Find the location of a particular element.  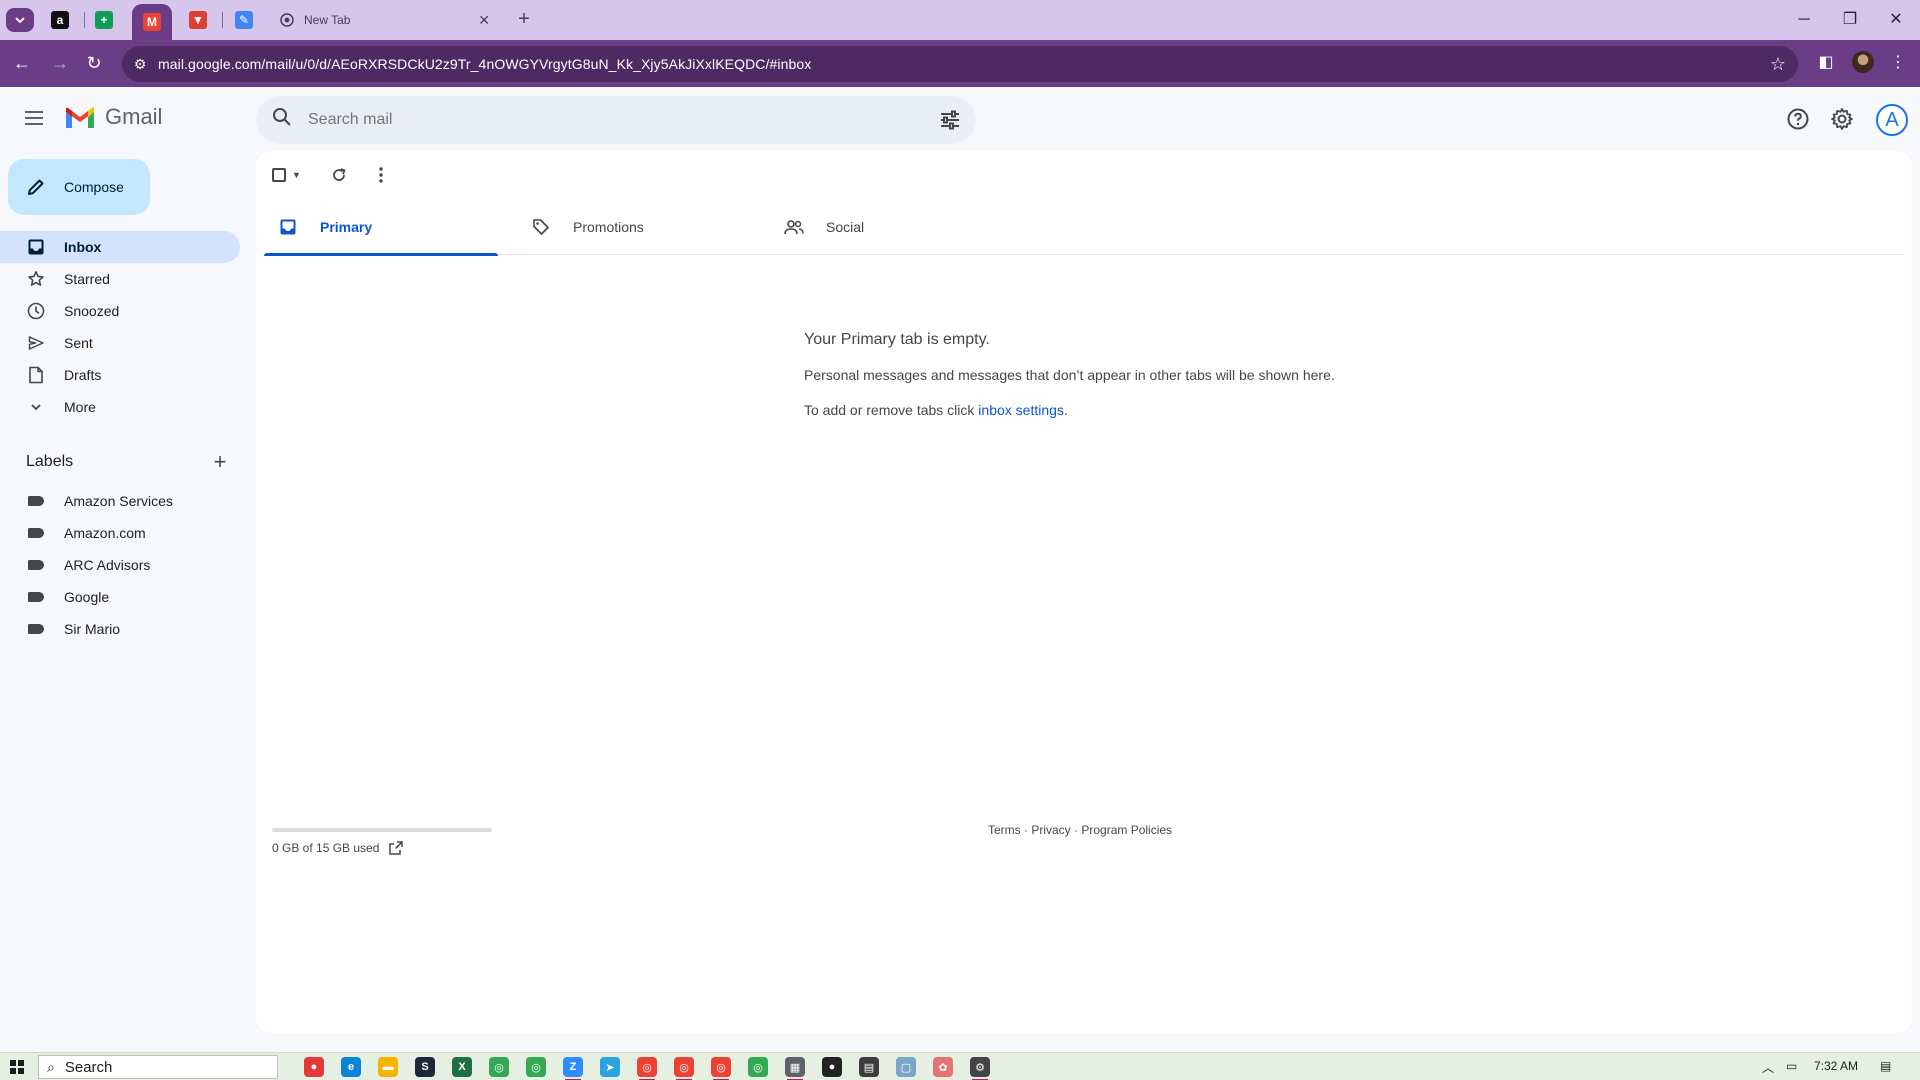

mail-actions-toolbar: ▼ is located at coordinates (331, 175).